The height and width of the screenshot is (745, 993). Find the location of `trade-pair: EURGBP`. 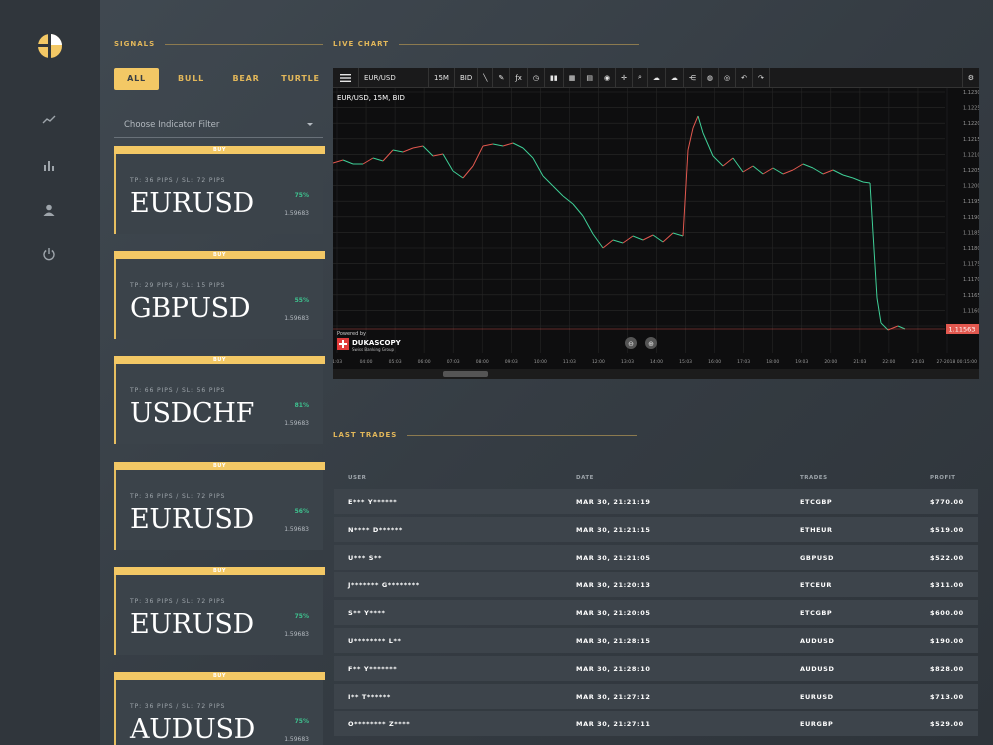

trade-pair: EURGBP is located at coordinates (817, 724).